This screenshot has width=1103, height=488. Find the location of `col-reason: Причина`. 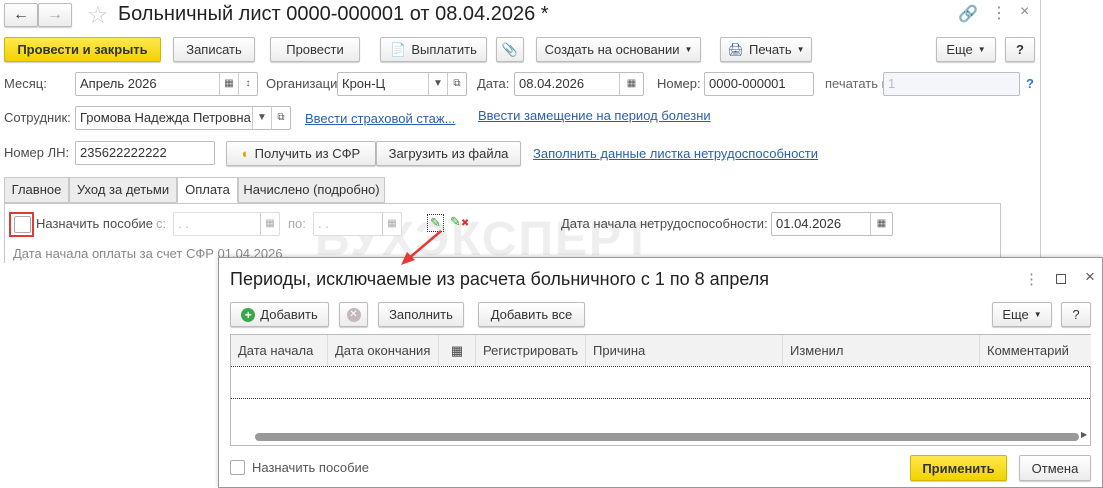

col-reason: Причина is located at coordinates (684, 350).